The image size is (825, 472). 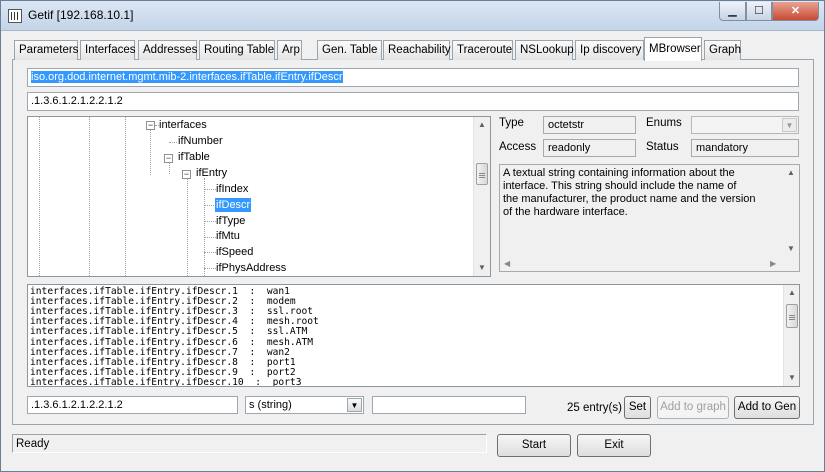 I want to click on close-button: ✕, so click(x=795, y=11).